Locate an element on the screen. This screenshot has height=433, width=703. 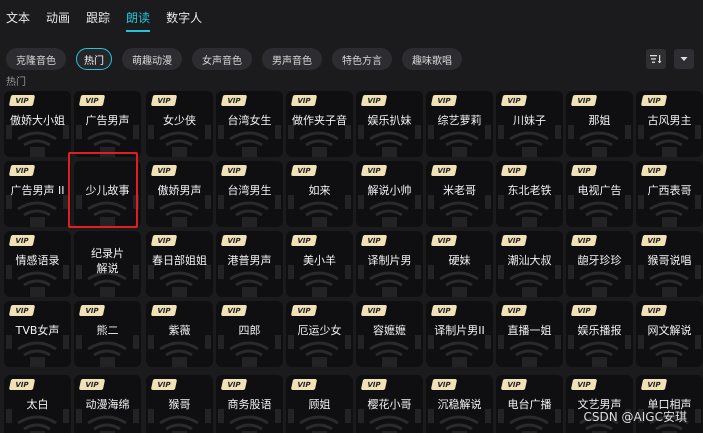
voice-tile: VIP 川妹子 is located at coordinates (529, 124).